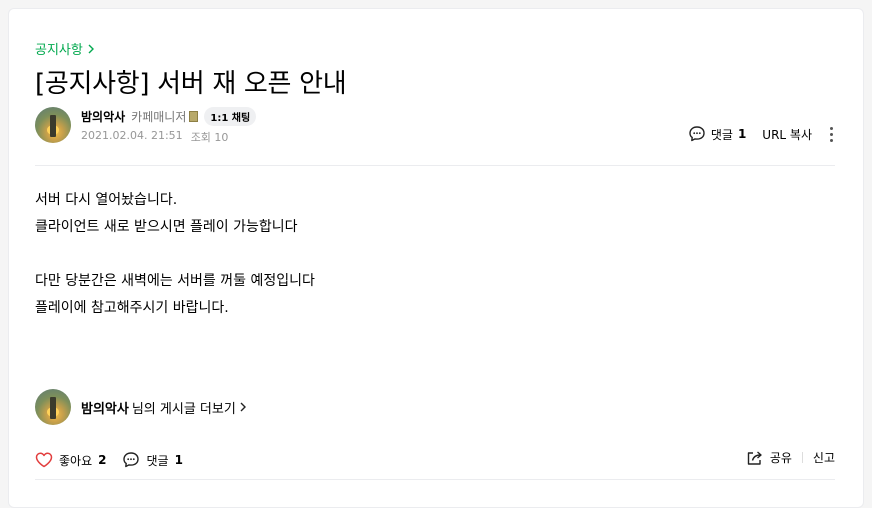  What do you see at coordinates (780, 458) in the screenshot?
I see `share-label: 공유` at bounding box center [780, 458].